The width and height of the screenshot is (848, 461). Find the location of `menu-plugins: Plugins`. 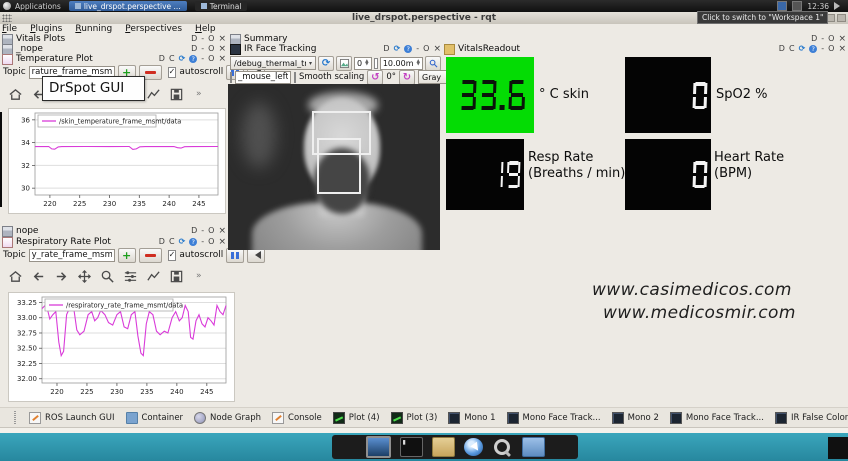

menu-plugins: Plugins is located at coordinates (46, 29).